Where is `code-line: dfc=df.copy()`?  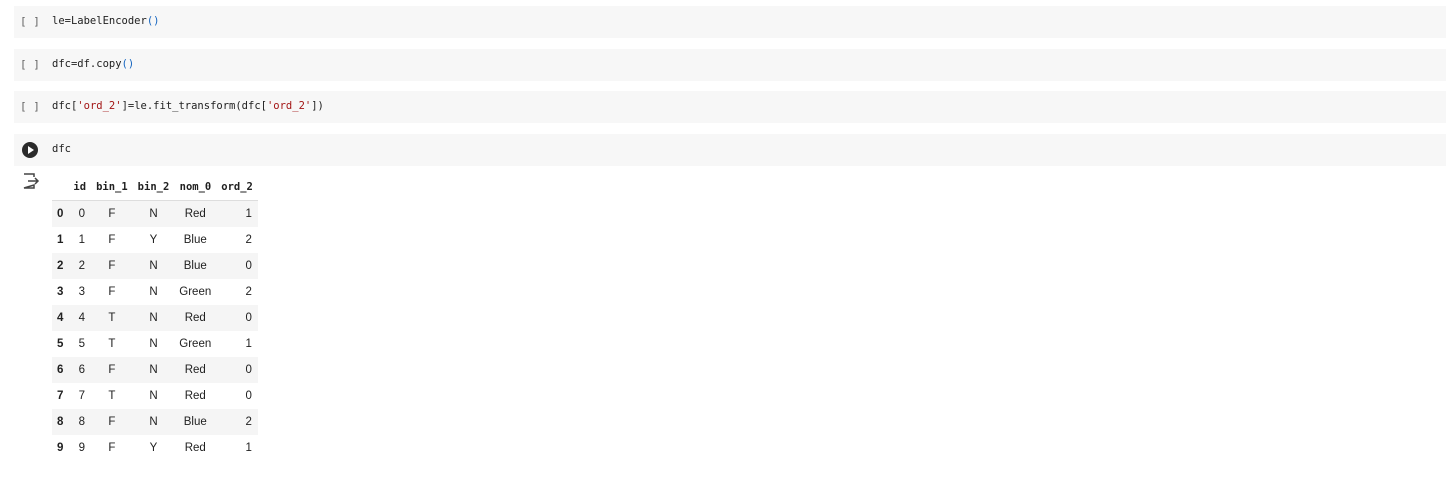 code-line: dfc=df.copy() is located at coordinates (93, 64).